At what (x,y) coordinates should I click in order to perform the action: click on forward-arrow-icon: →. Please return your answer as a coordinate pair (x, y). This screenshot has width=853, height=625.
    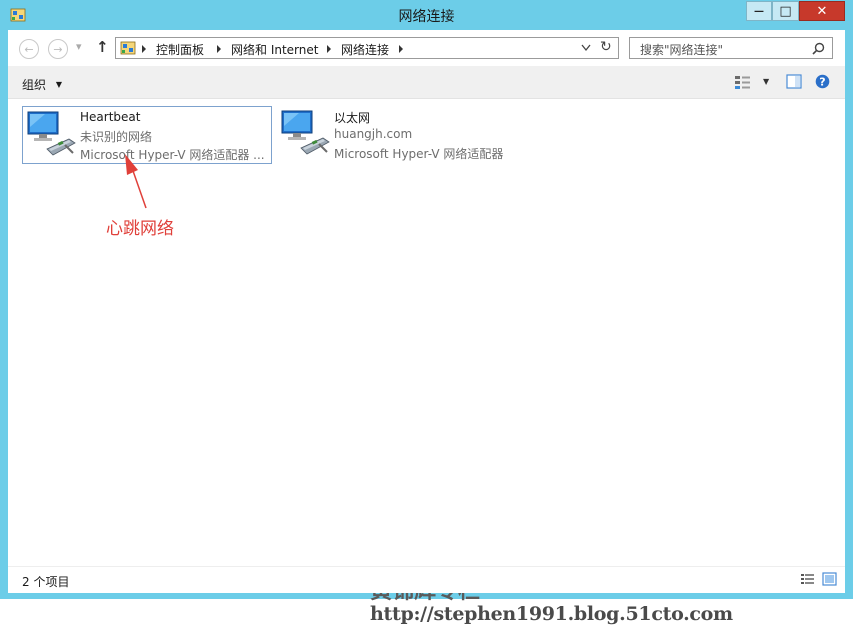
    Looking at the image, I should click on (58, 49).